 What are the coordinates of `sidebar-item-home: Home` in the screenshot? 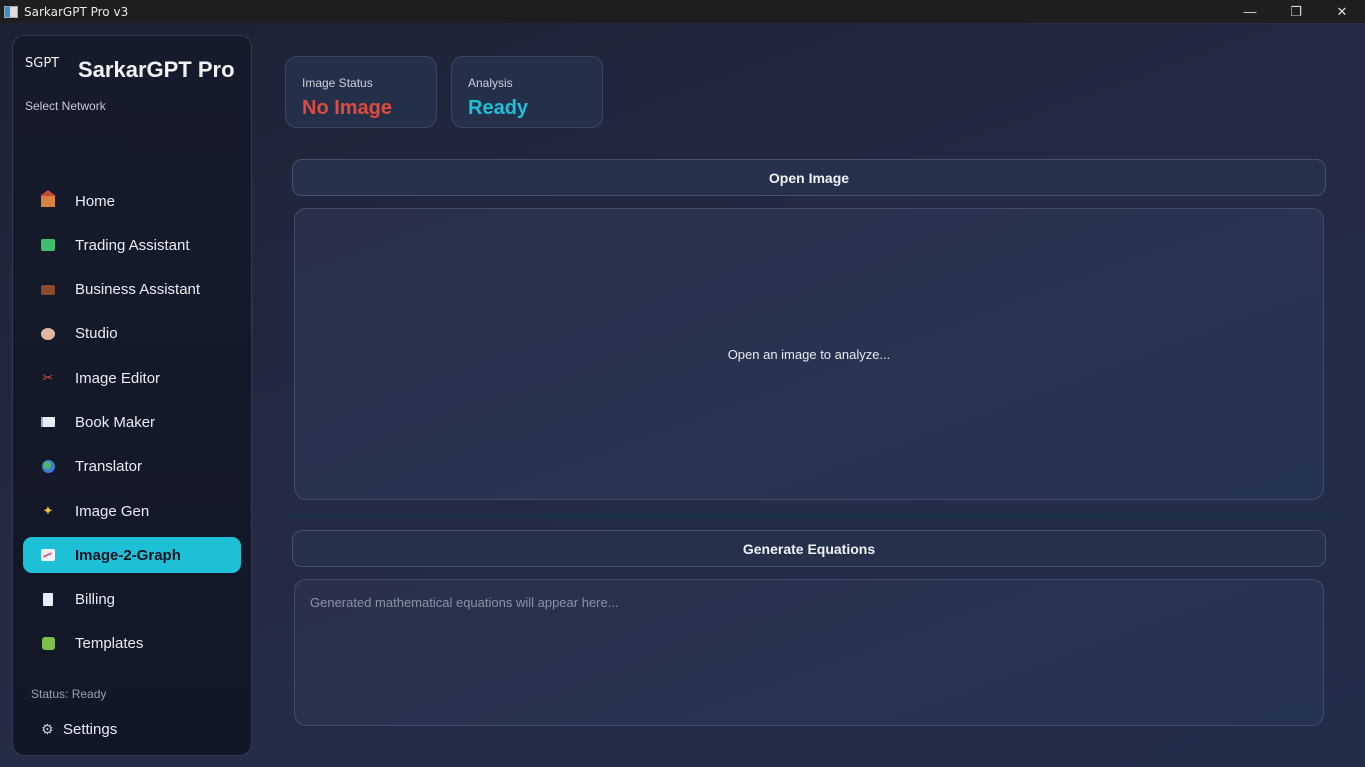 It's located at (132, 201).